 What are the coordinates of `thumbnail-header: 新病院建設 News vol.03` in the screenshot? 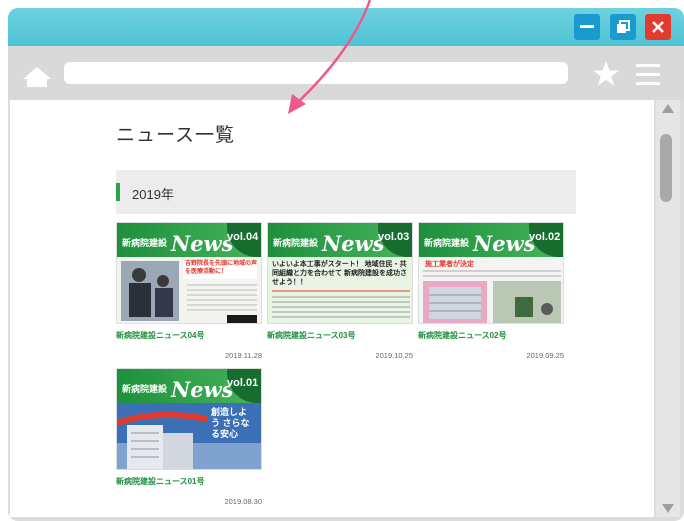 It's located at (340, 240).